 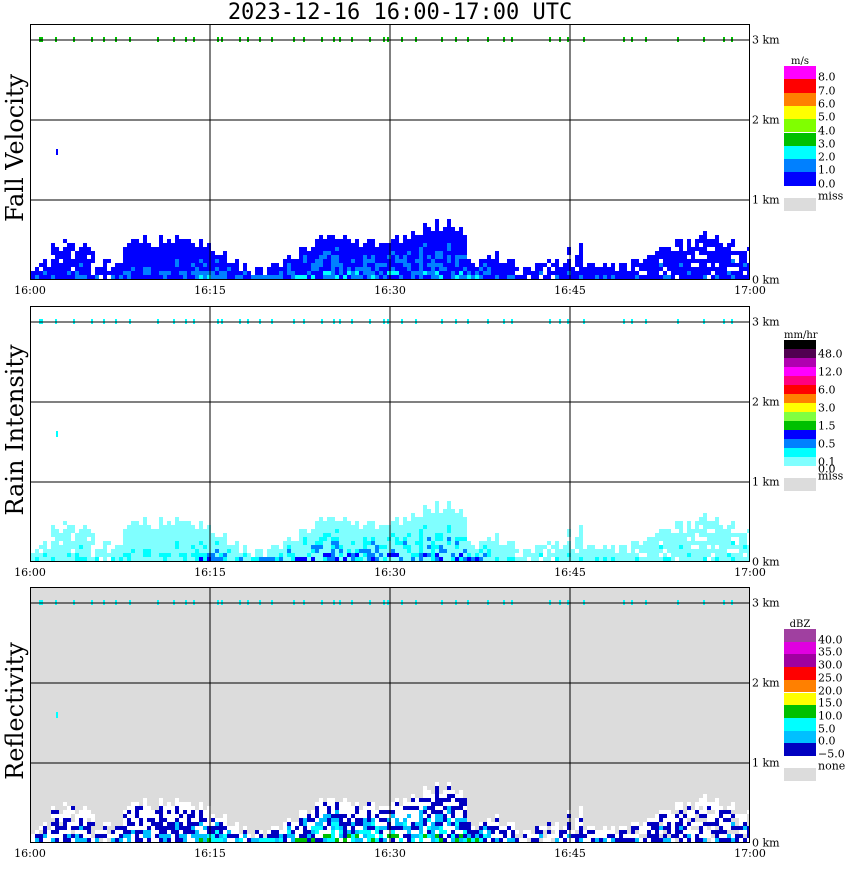 I want to click on x-tick-label: 16:15, so click(x=210, y=853).